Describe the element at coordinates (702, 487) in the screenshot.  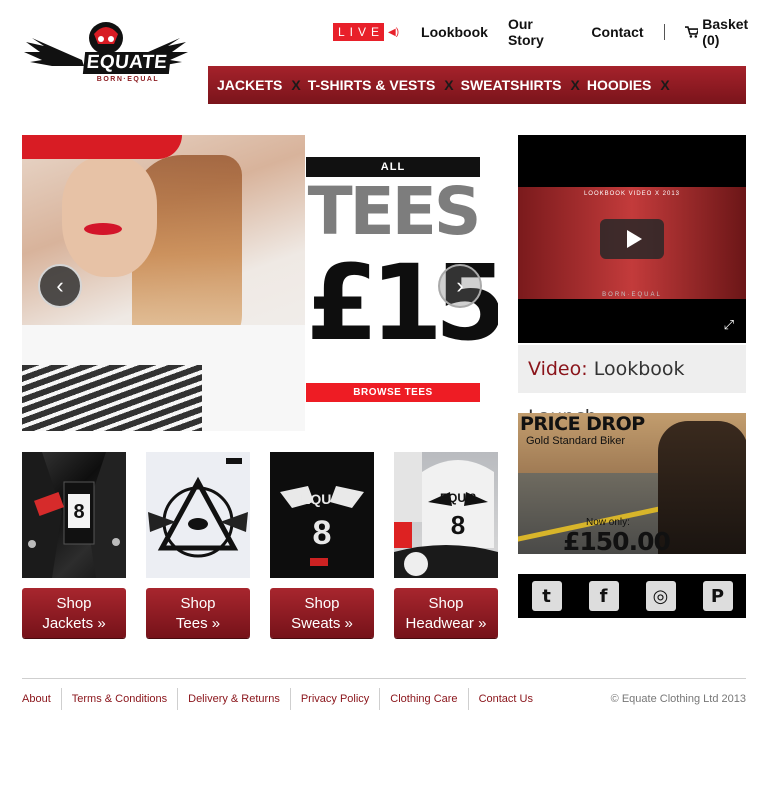
I see `banner-model` at that location.